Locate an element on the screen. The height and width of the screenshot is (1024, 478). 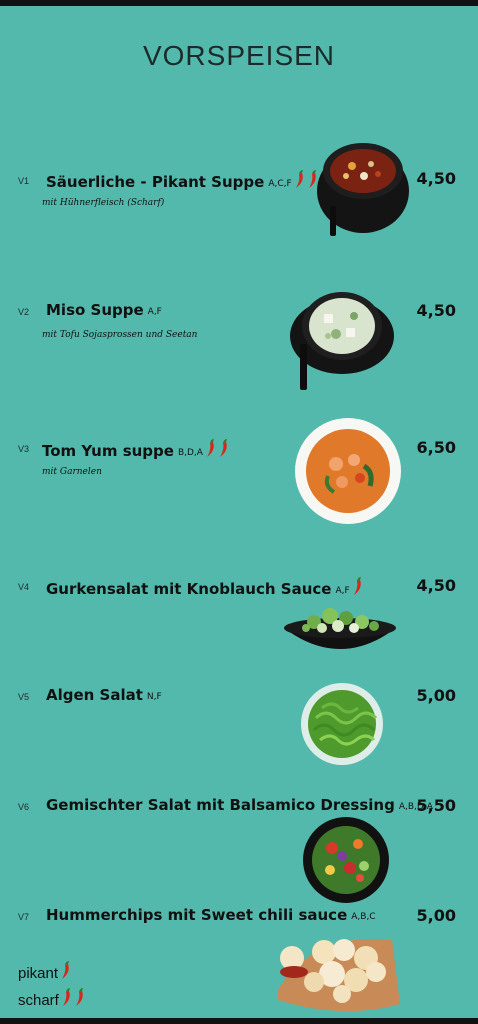
item-name: Miso Suppe A,F is located at coordinates (104, 310).